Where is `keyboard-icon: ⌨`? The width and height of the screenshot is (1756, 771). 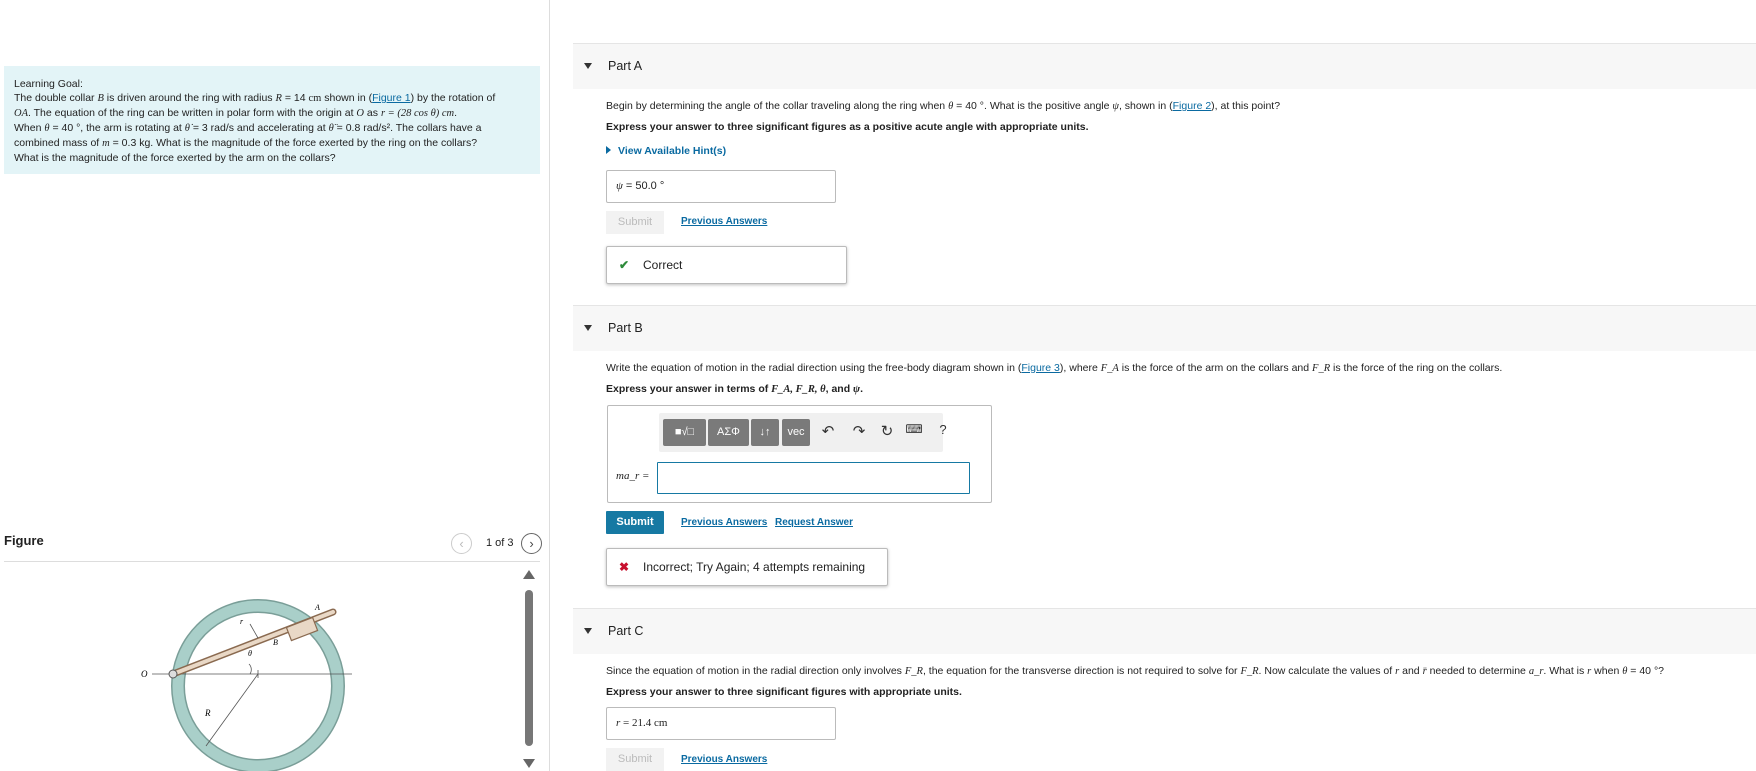
keyboard-icon: ⌨ is located at coordinates (914, 429).